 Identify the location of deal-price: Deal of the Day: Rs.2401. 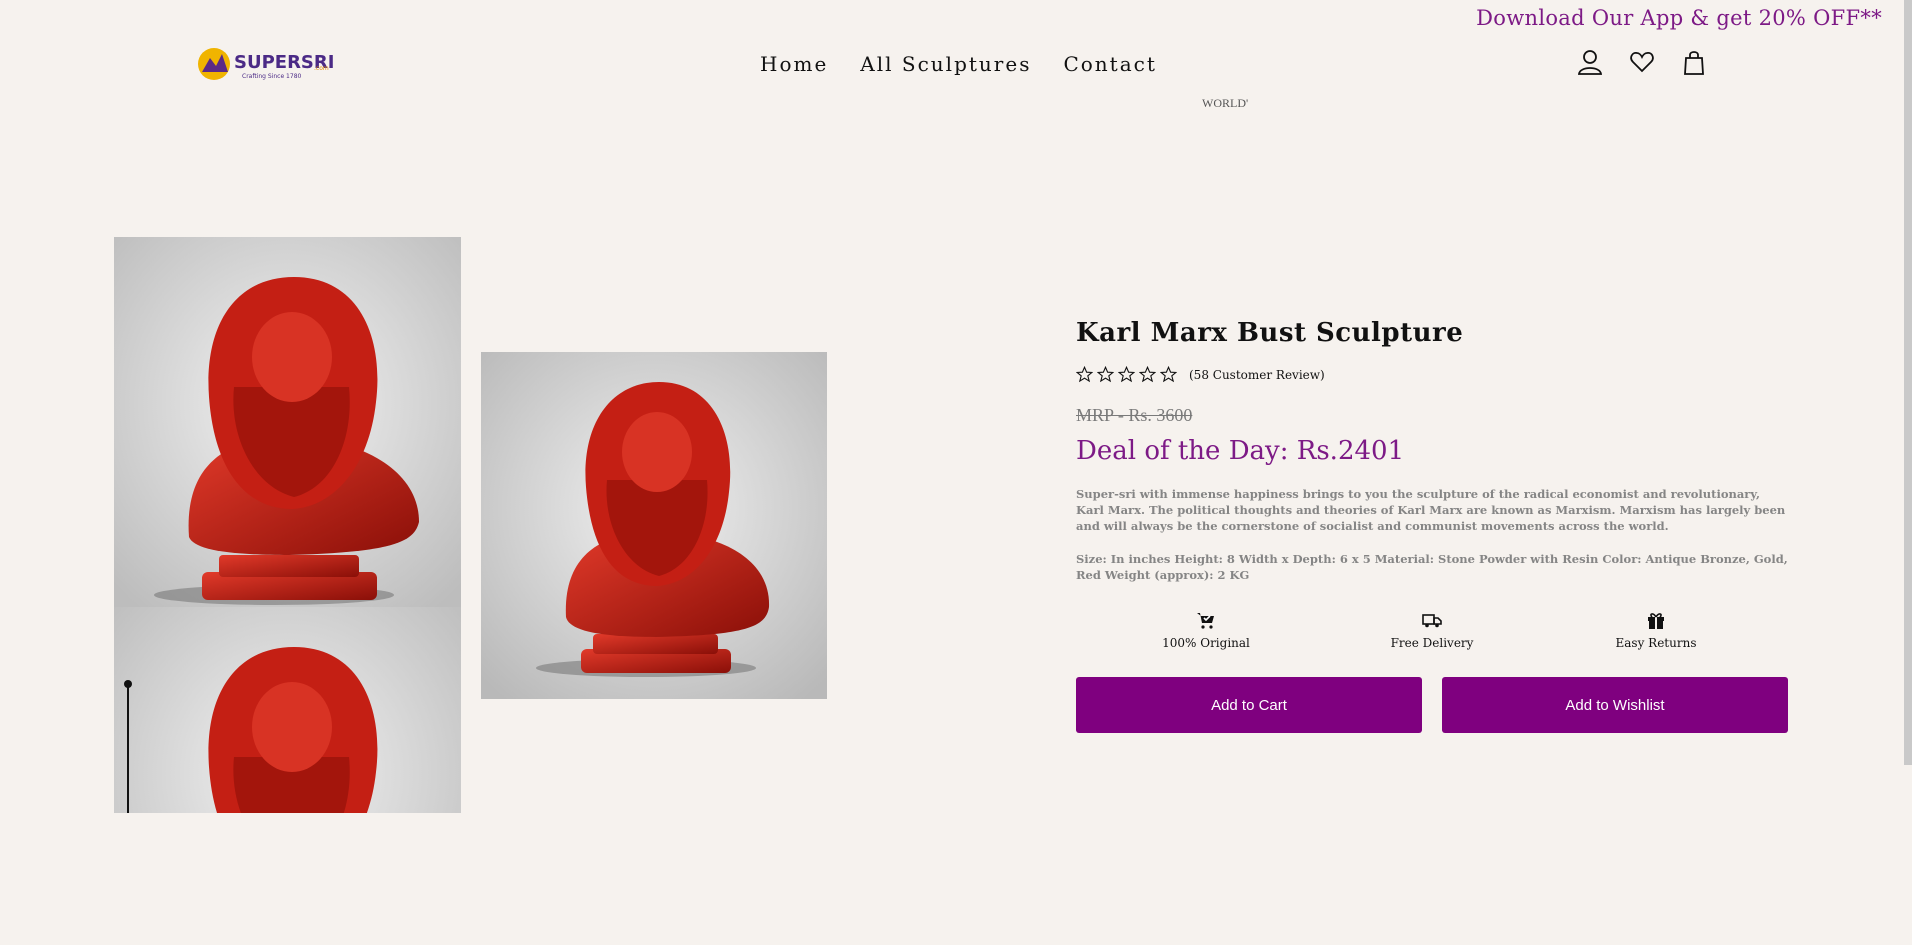
(1240, 451).